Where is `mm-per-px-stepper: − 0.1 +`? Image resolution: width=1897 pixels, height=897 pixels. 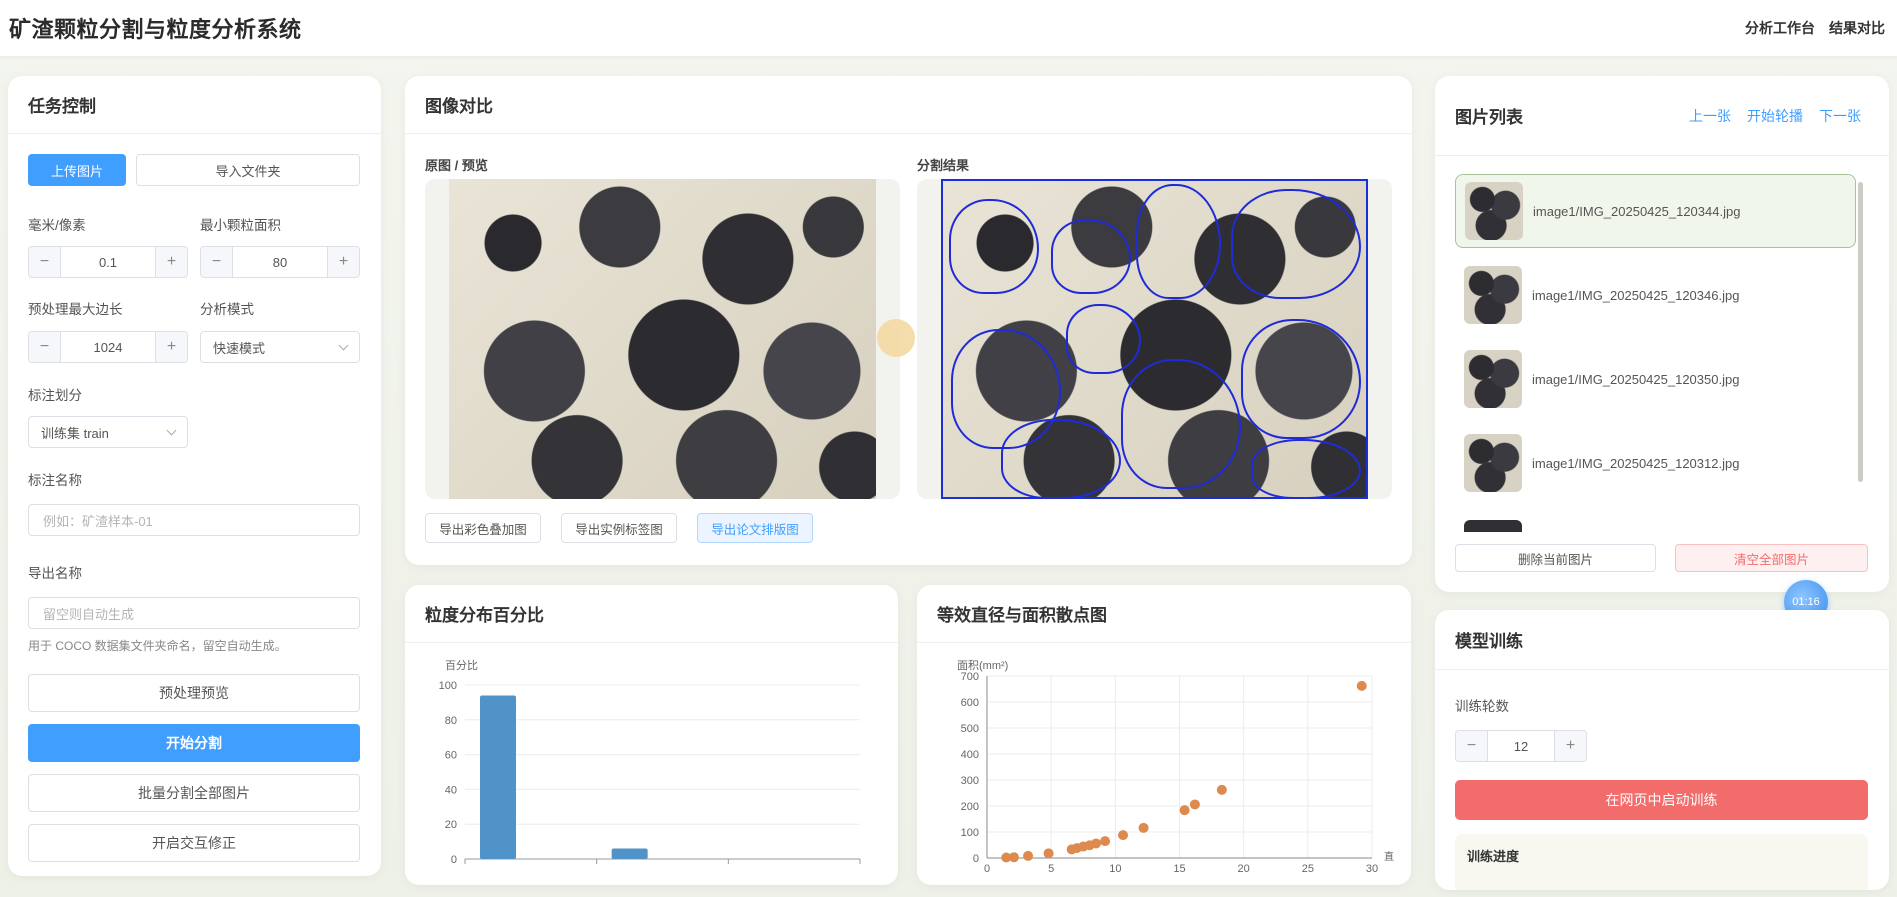
mm-per-px-stepper: − 0.1 + is located at coordinates (108, 262).